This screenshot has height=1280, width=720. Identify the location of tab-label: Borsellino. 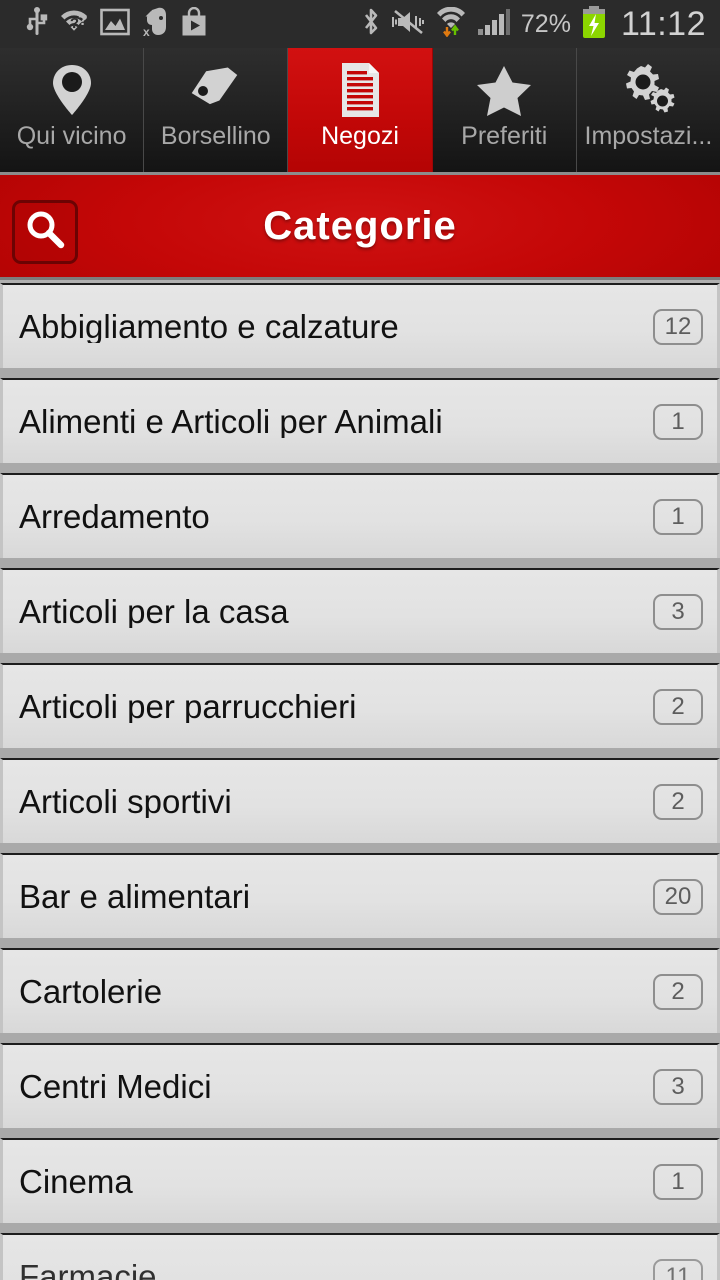
(215, 136).